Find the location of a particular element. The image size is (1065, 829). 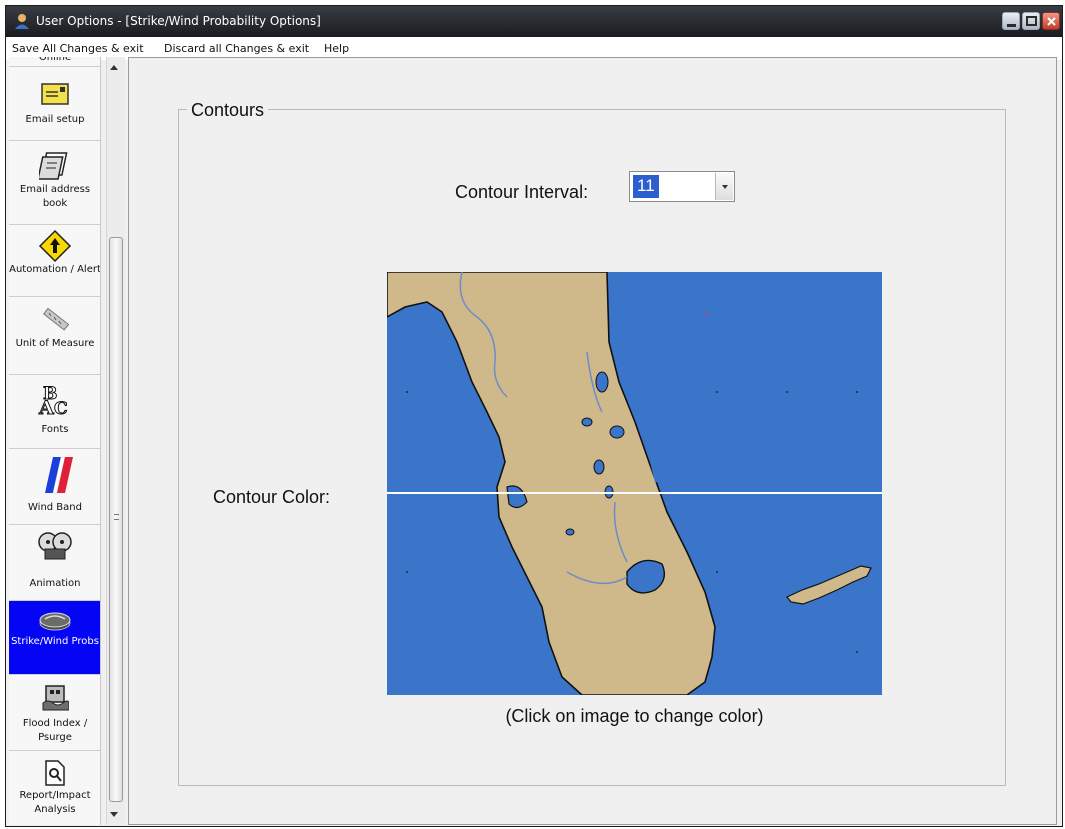

strike-wind-icon is located at coordinates (55, 621).